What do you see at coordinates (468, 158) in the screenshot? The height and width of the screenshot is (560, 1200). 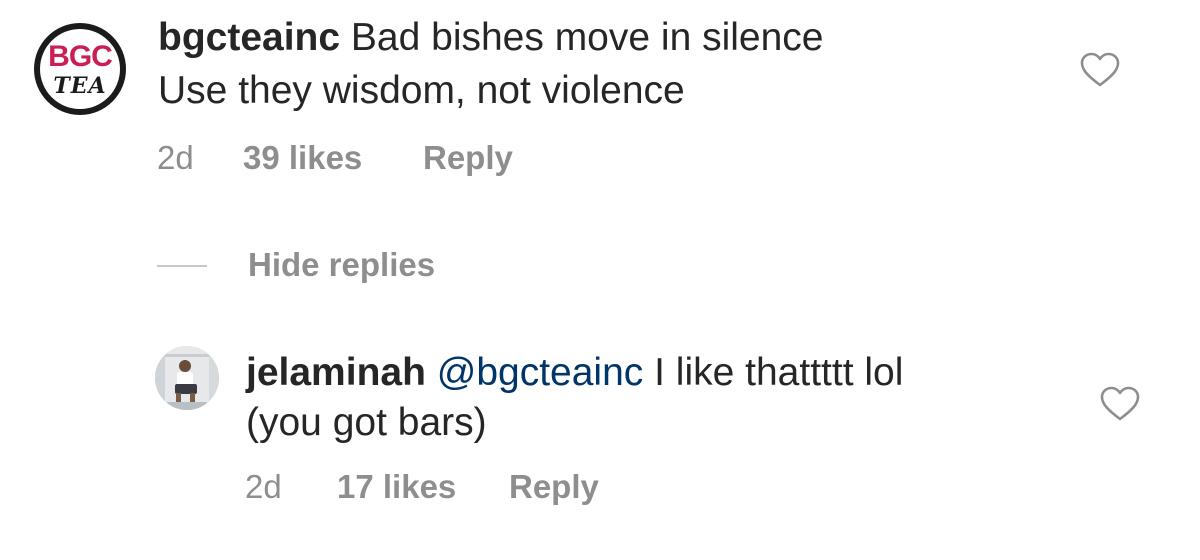 I see `comment-reply-button: Reply` at bounding box center [468, 158].